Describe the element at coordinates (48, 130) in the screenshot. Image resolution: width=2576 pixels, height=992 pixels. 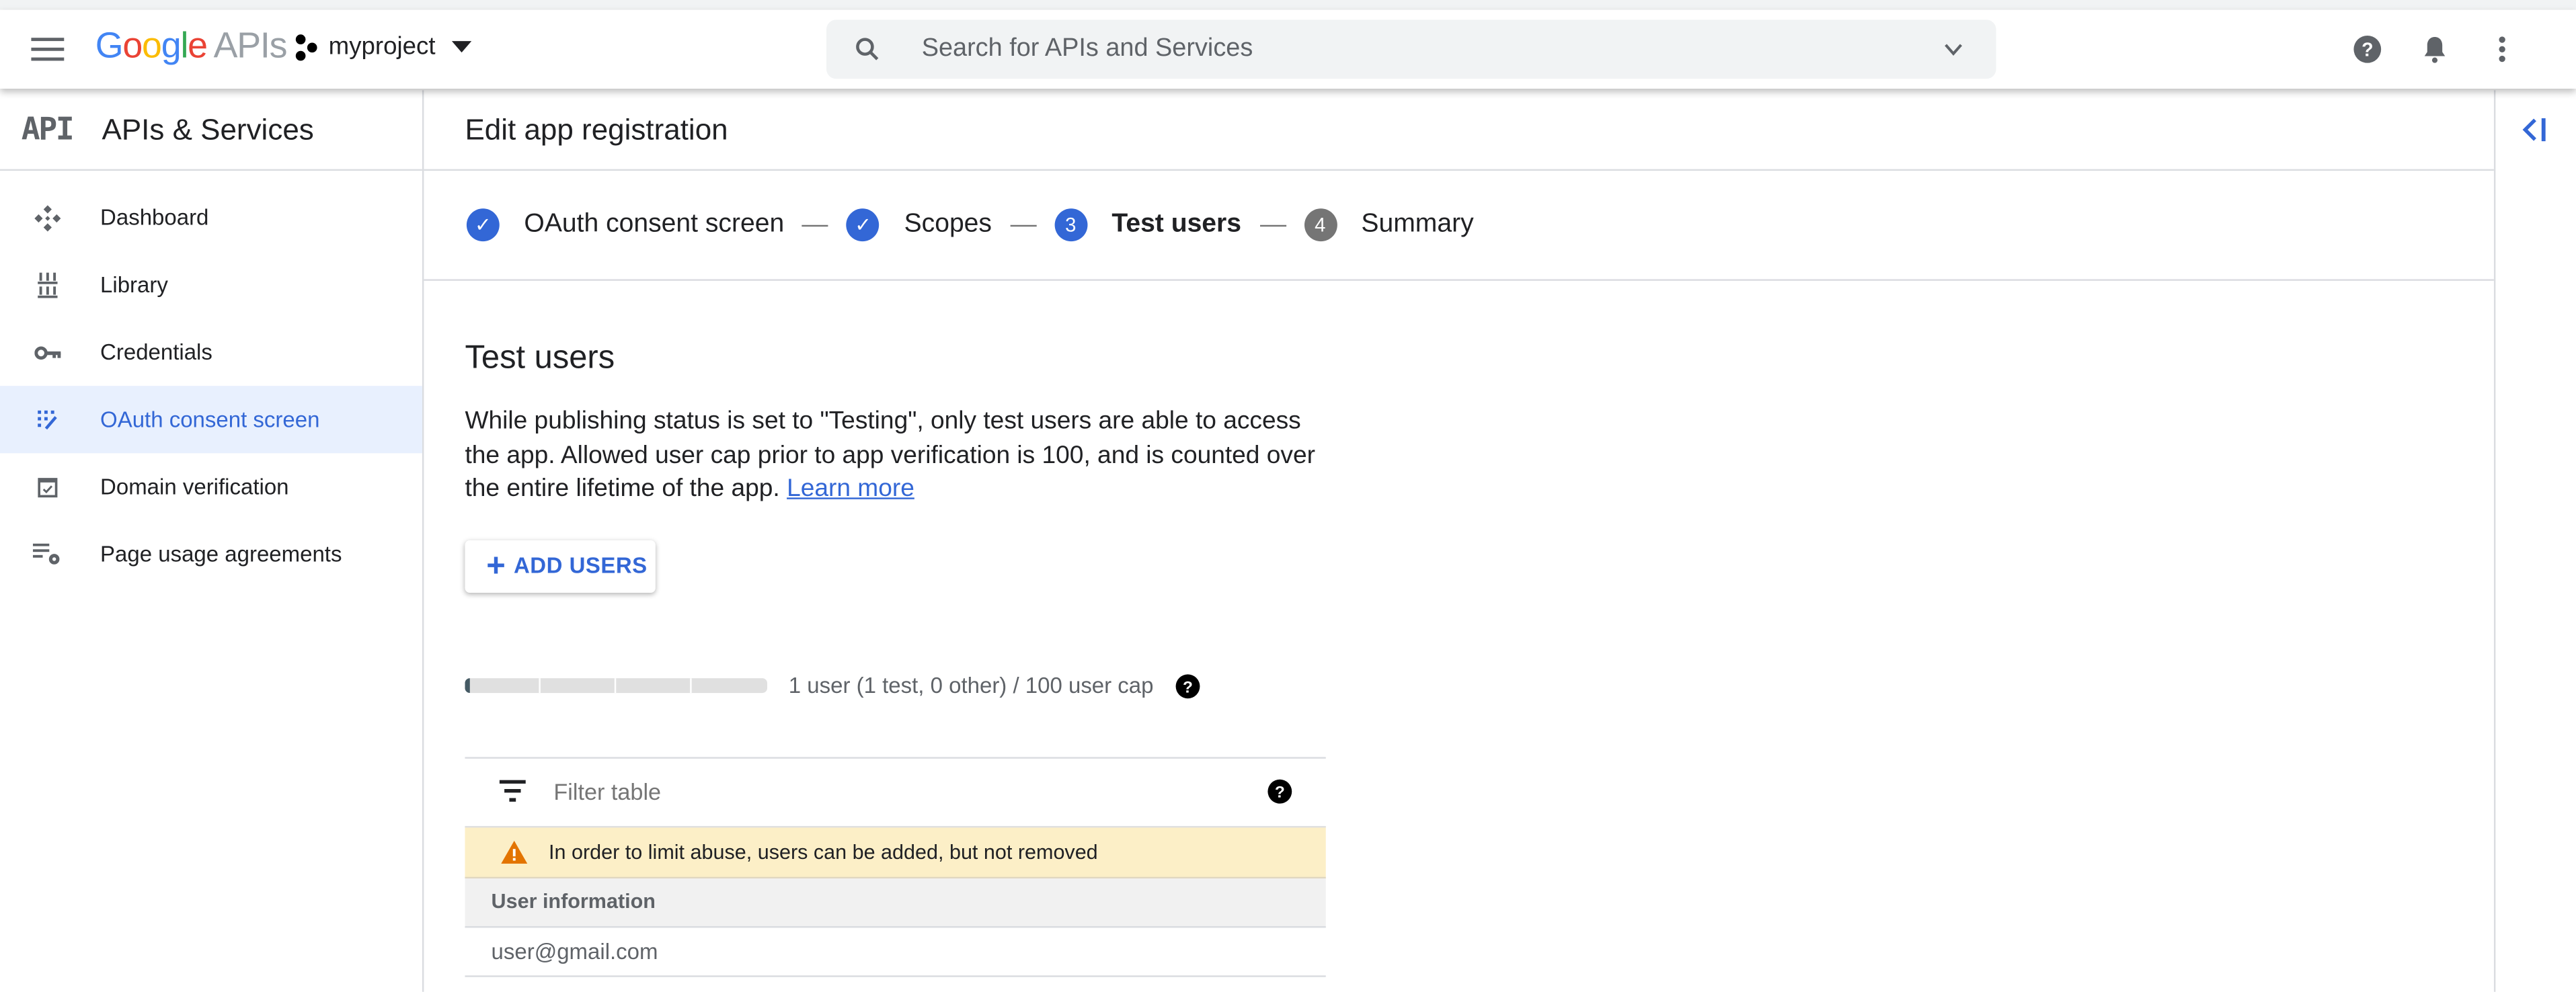
I see `api-logo-icon: API` at that location.